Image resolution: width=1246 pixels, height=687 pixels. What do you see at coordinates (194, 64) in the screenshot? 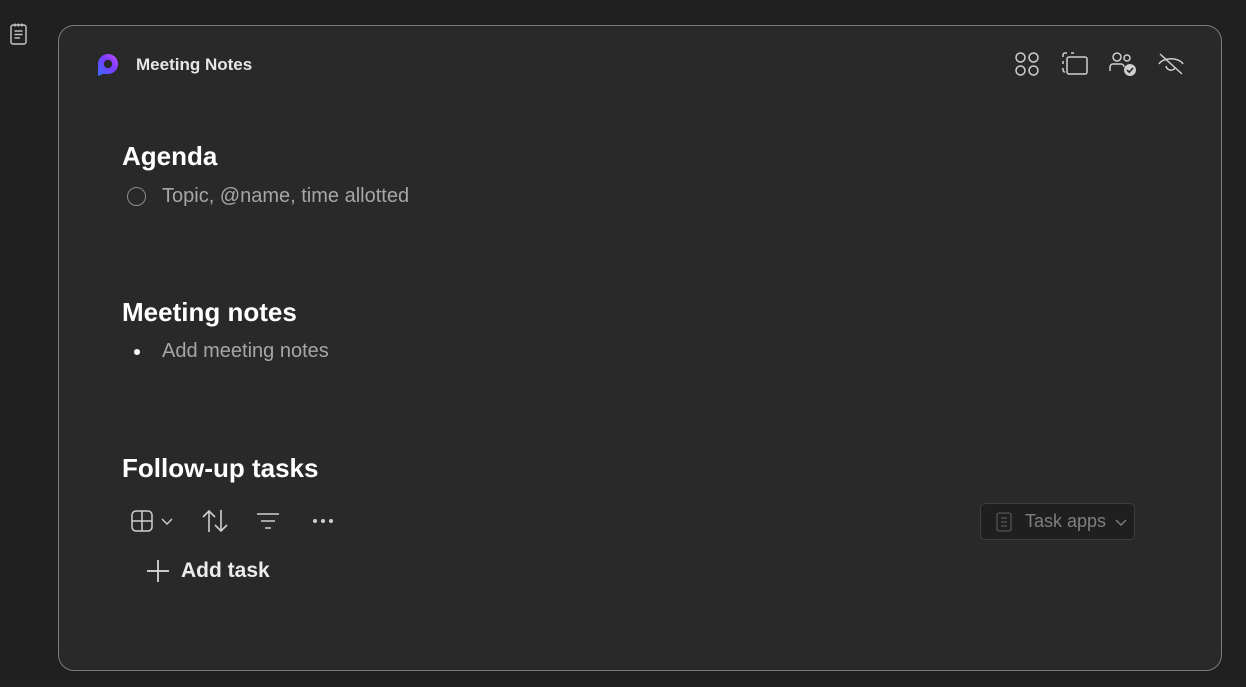
I see `card-title: Meeting Notes` at bounding box center [194, 64].